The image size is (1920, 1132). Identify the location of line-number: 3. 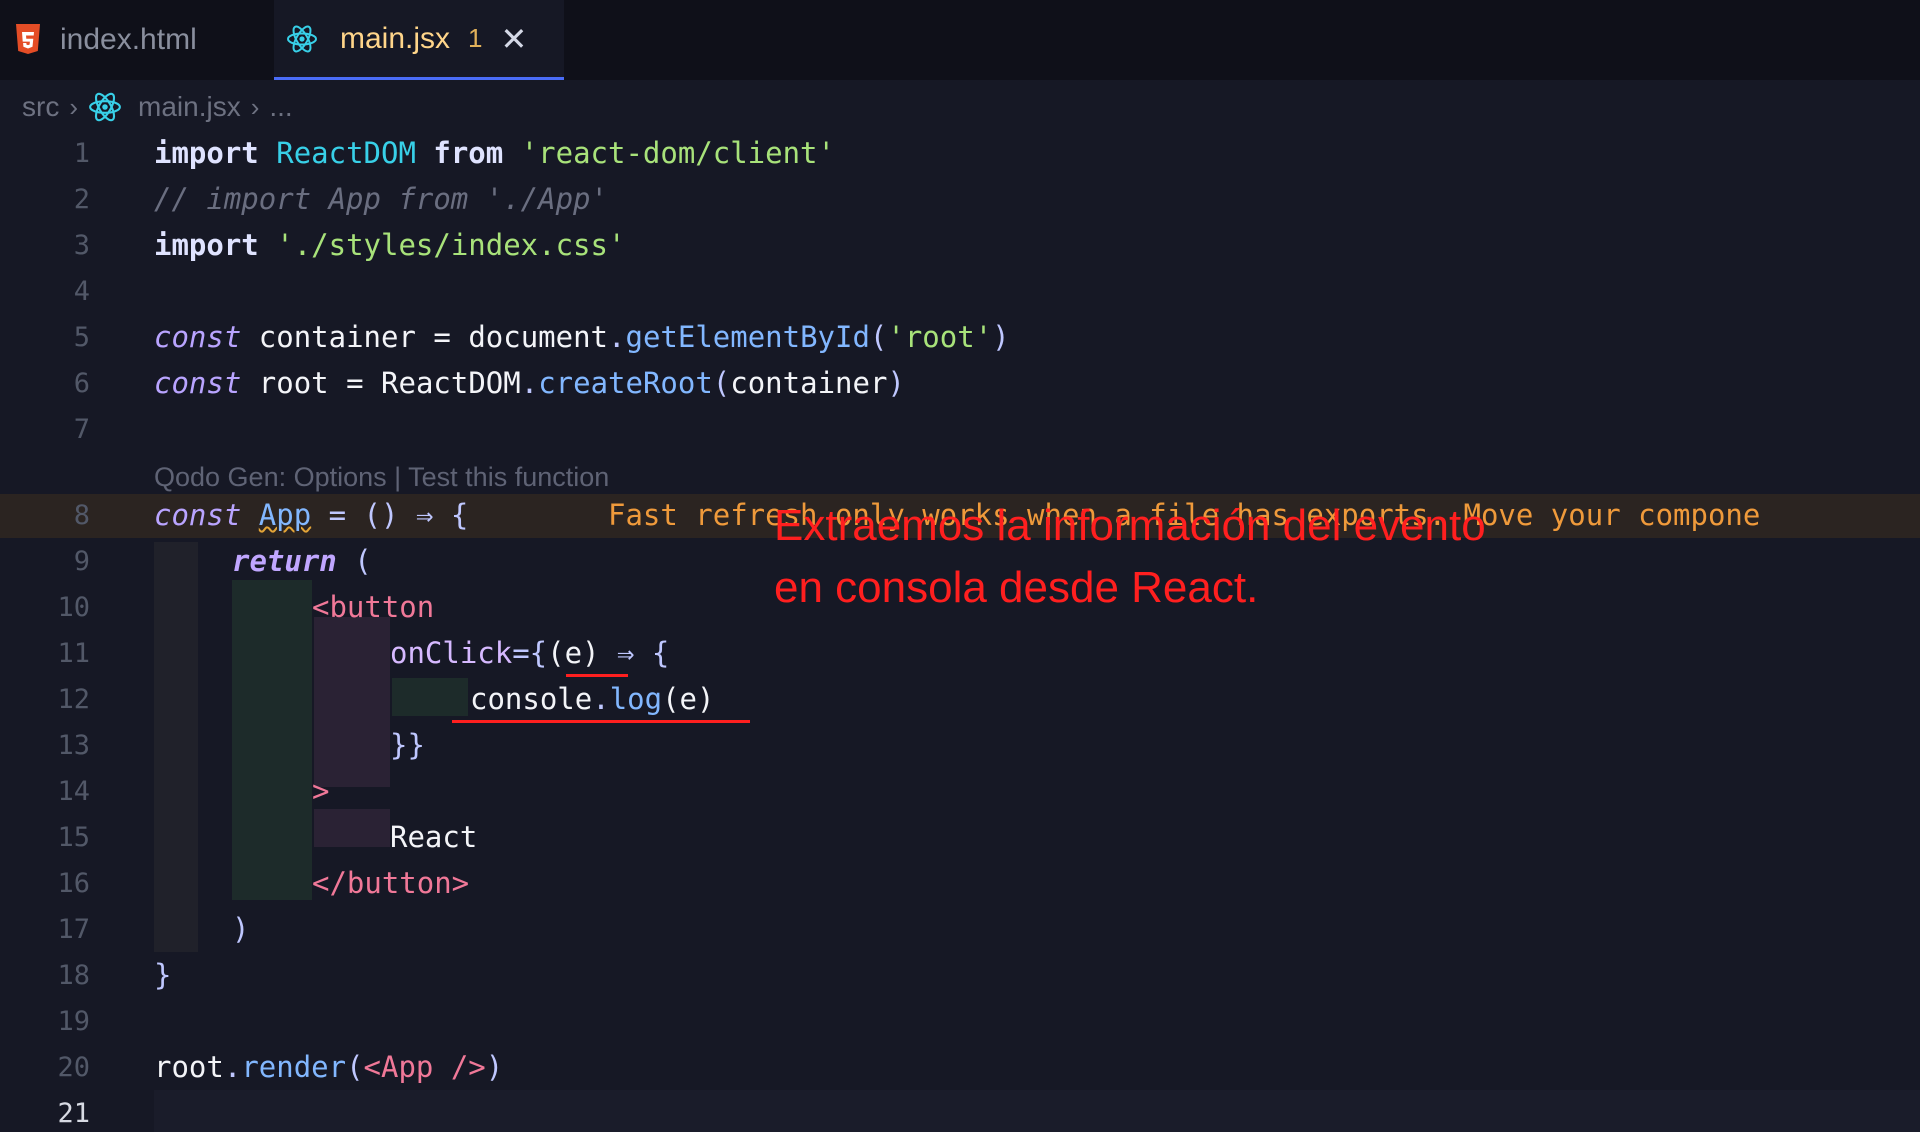
(81, 245).